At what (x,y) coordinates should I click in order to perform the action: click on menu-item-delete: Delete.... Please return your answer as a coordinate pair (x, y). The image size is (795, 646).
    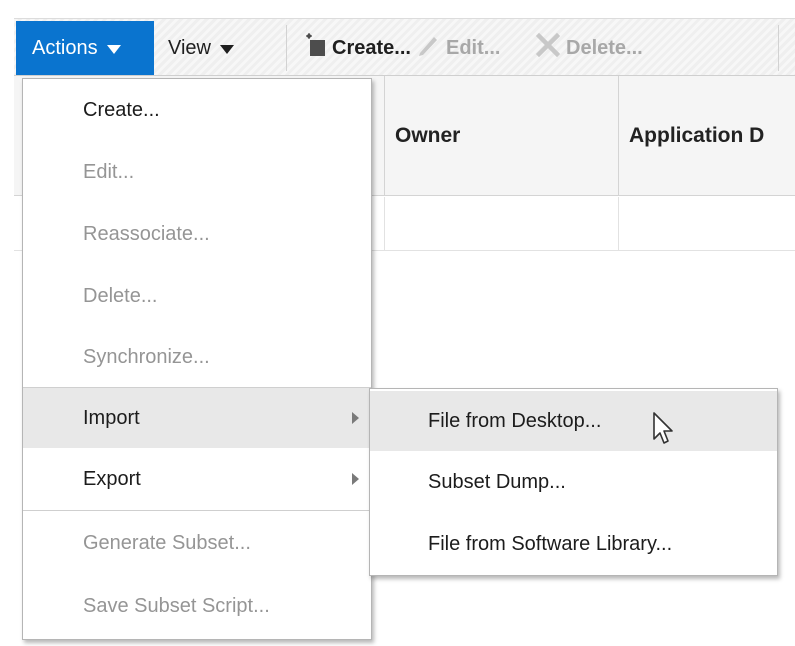
    Looking at the image, I should click on (197, 296).